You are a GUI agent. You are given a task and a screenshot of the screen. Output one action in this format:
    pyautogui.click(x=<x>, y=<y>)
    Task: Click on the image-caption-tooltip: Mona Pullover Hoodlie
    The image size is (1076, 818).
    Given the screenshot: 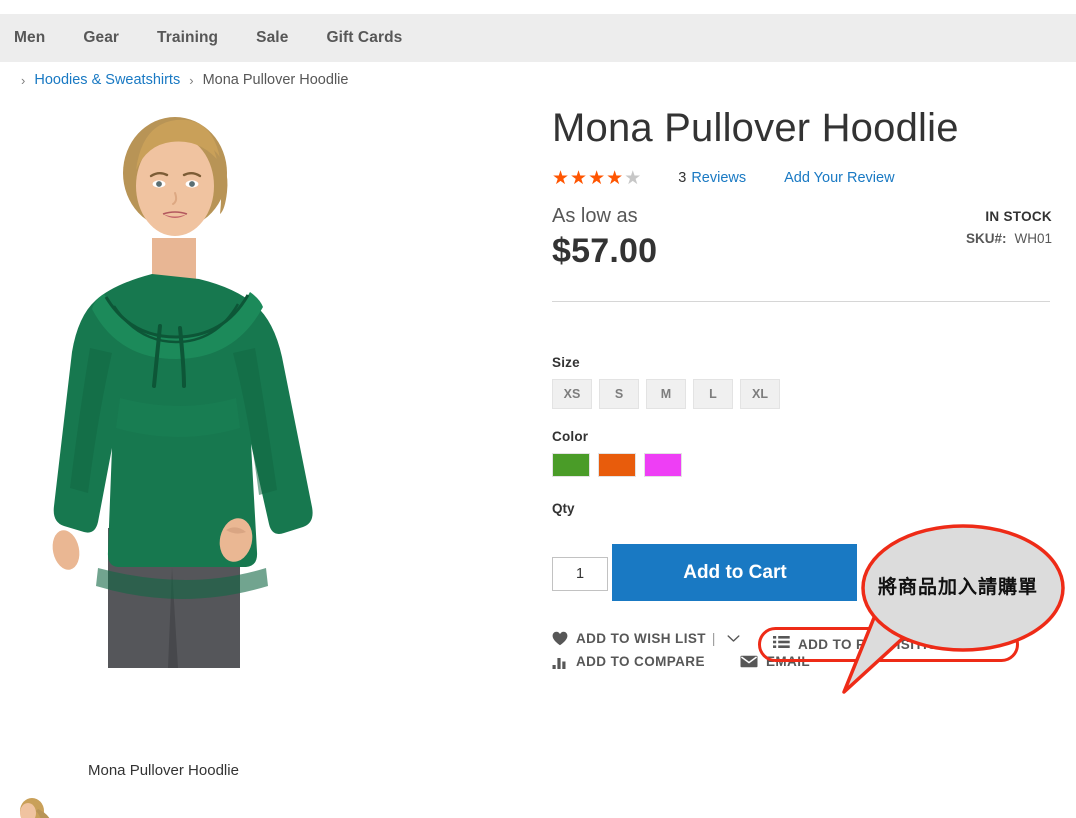 What is the action you would take?
    pyautogui.click(x=163, y=771)
    